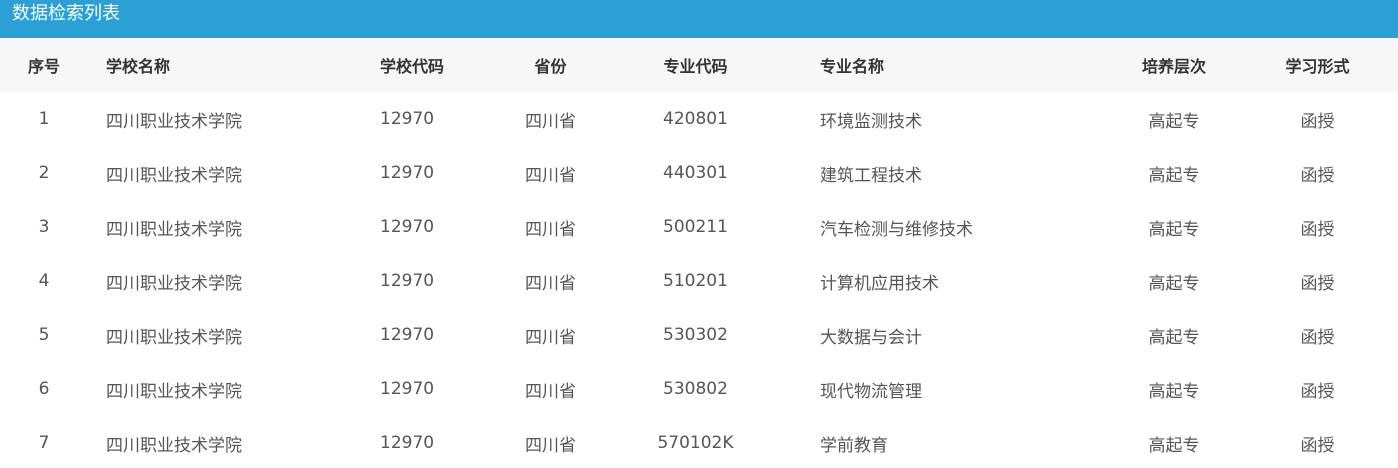 The width and height of the screenshot is (1398, 468). I want to click on cell-major-code: 440301, so click(695, 173).